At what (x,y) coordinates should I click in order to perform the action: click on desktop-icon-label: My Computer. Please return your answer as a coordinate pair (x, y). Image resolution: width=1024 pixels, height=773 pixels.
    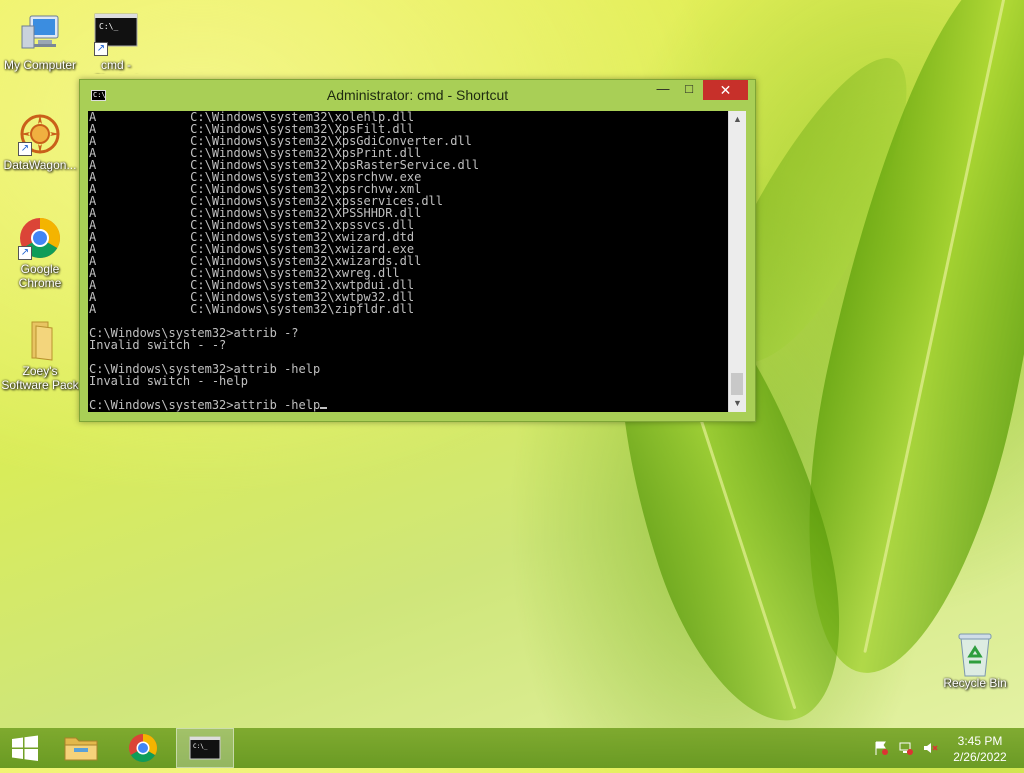
    Looking at the image, I should click on (40, 65).